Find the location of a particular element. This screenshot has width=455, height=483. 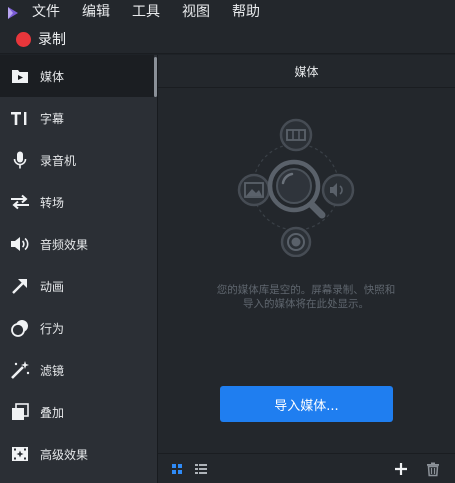

list-view-icon is located at coordinates (201, 469).